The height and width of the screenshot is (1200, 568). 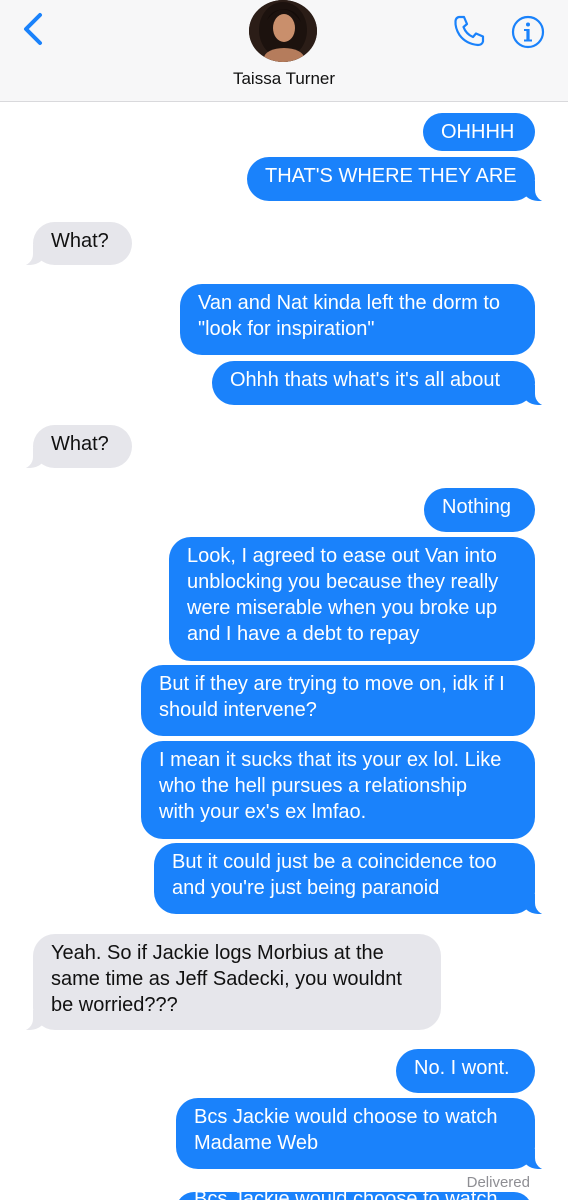 What do you see at coordinates (479, 510) in the screenshot?
I see `message-bubble: Nothing` at bounding box center [479, 510].